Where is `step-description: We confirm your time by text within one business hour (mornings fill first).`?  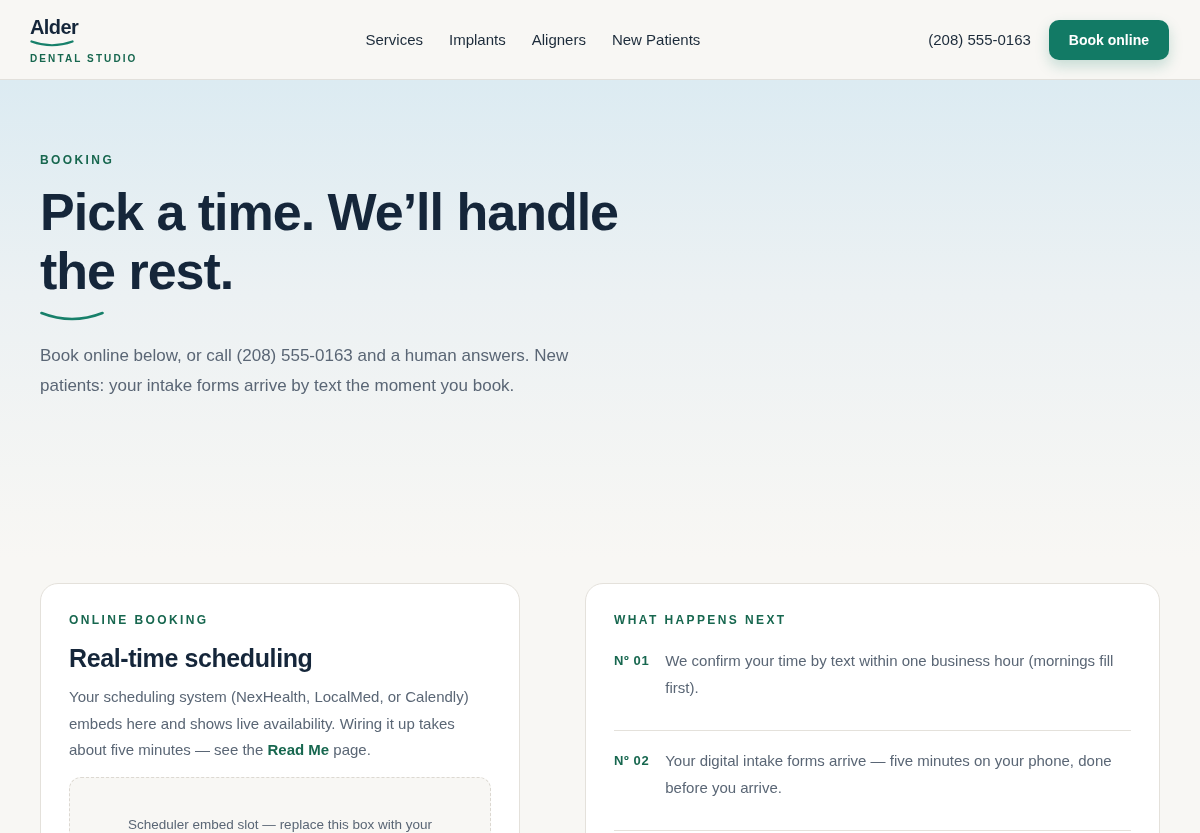 step-description: We confirm your time by text within one business hour (mornings fill first). is located at coordinates (890, 674).